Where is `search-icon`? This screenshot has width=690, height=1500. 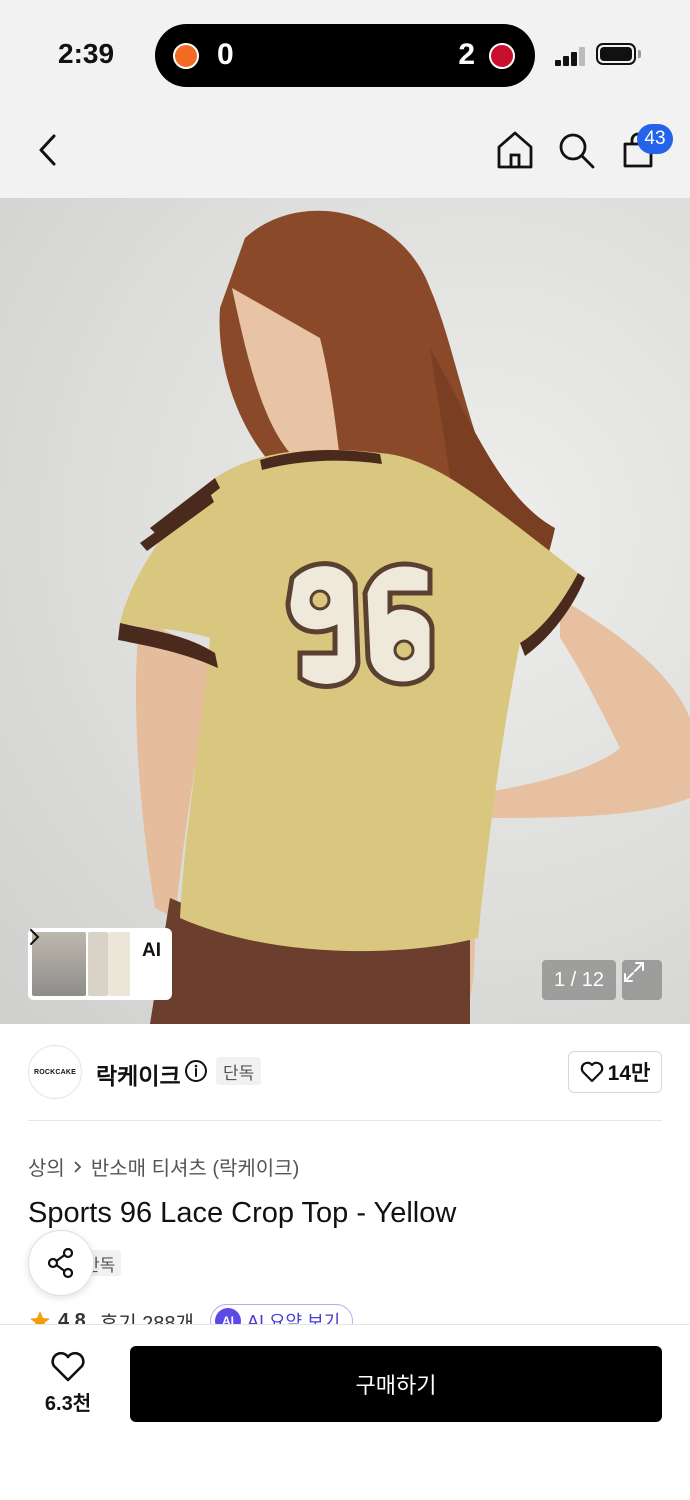
search-icon is located at coordinates (577, 151).